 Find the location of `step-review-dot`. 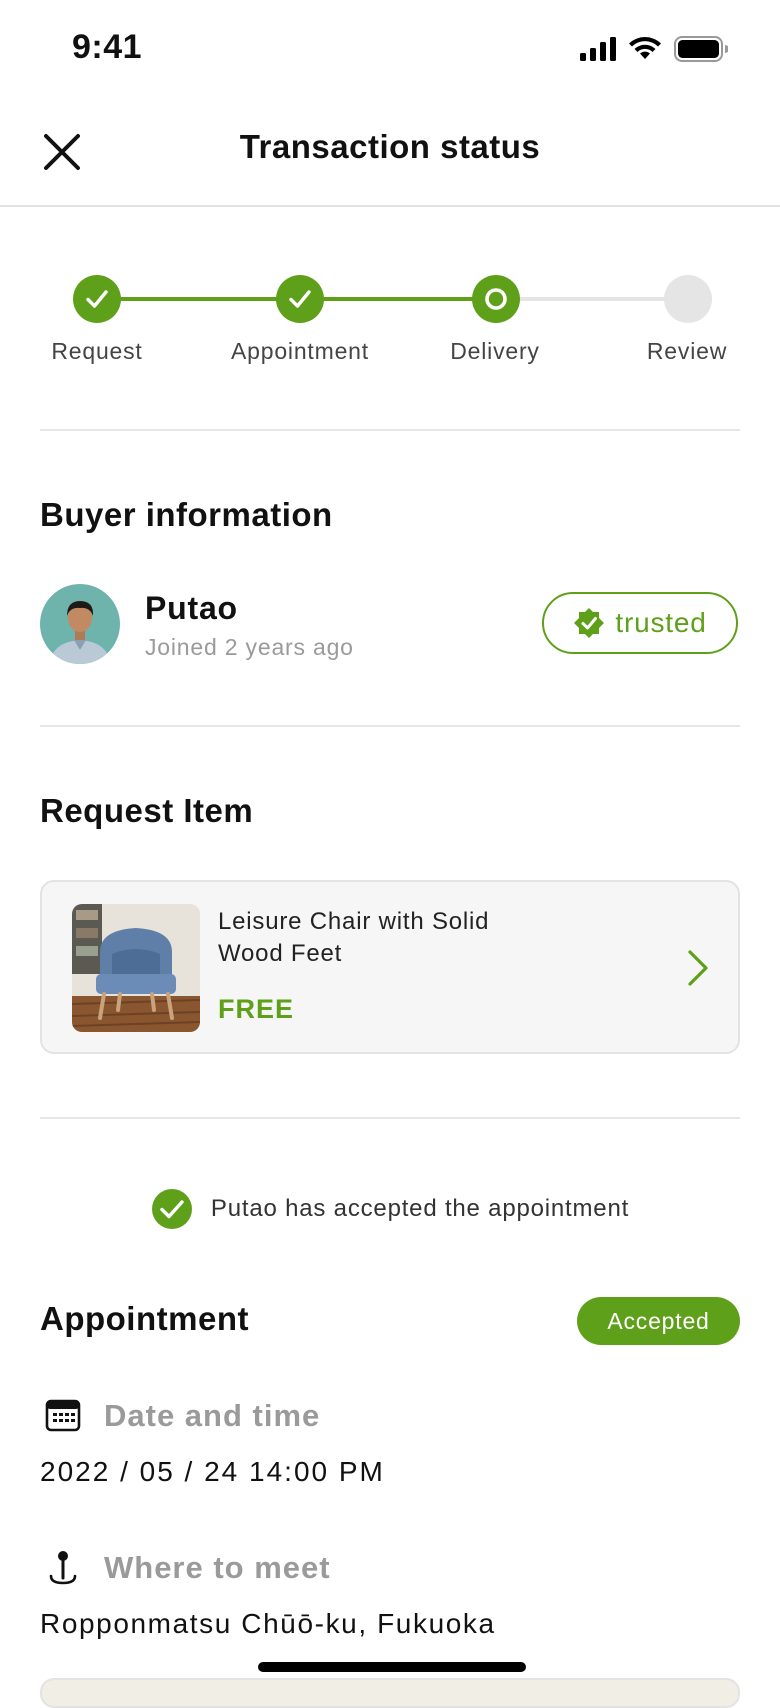

step-review-dot is located at coordinates (688, 299).